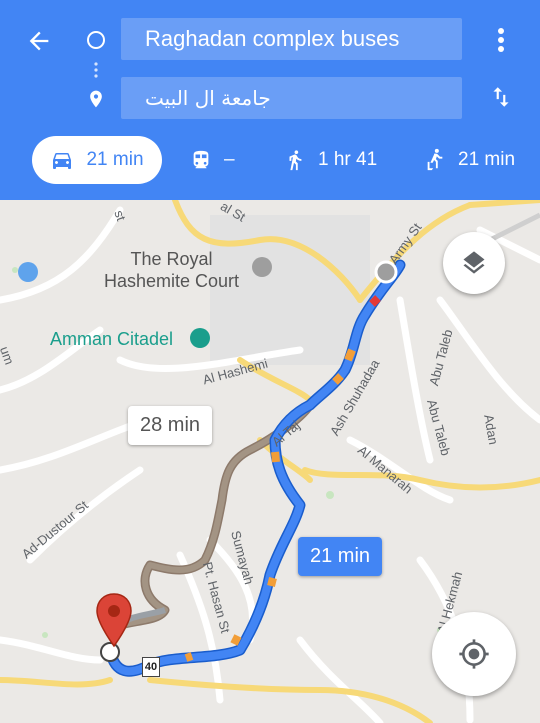  Describe the element at coordinates (111, 339) in the screenshot. I see `poi-citadel-label: Amman Citadel` at that location.